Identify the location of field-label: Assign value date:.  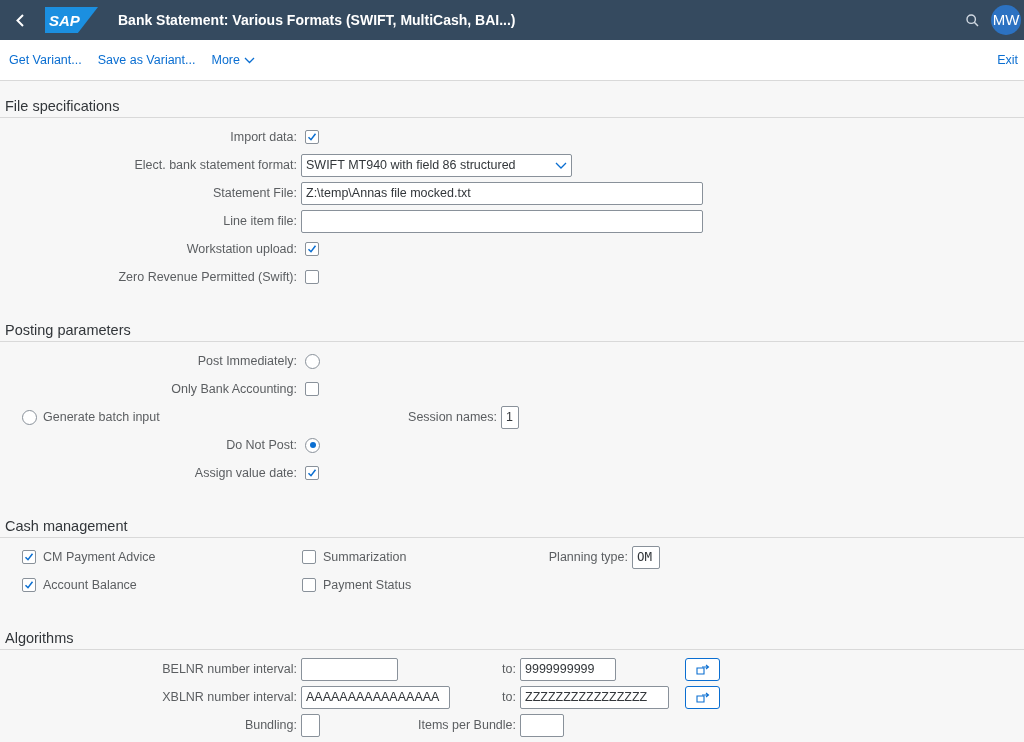
(245, 473).